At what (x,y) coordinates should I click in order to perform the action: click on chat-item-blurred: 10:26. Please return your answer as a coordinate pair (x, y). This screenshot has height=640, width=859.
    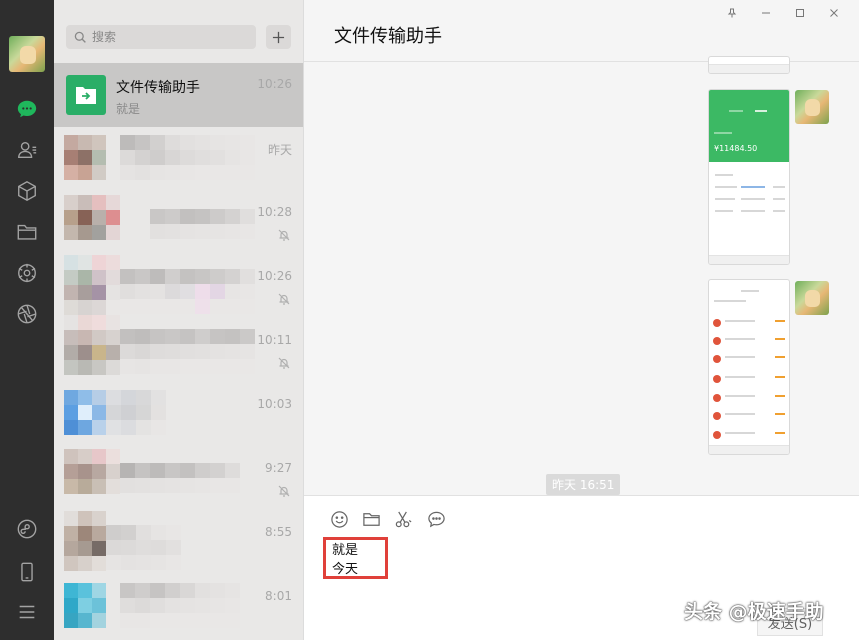
    Looking at the image, I should click on (178, 287).